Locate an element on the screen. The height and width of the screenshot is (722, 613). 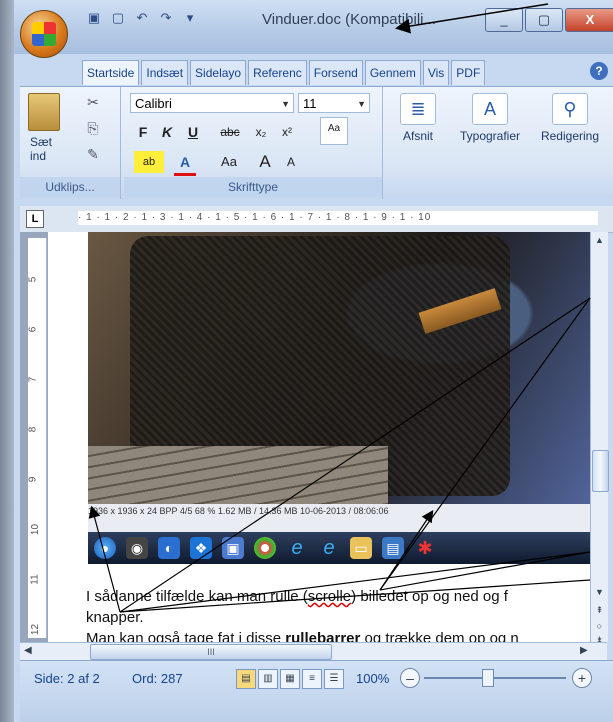
arrow-to-hscroll-left is located at coordinates (104, 559).